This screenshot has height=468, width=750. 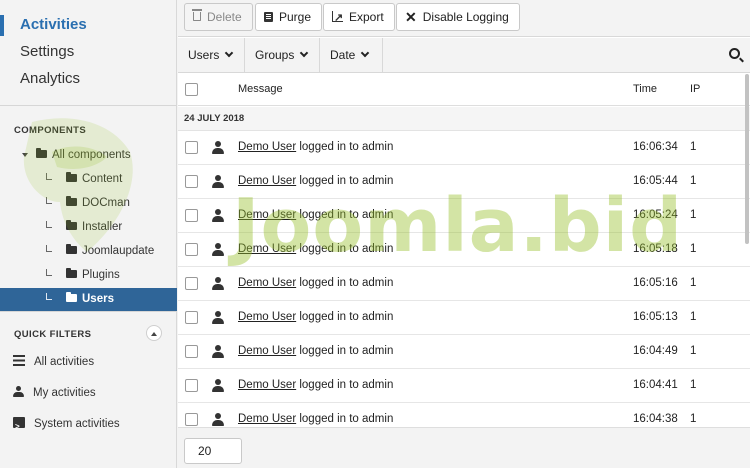 I want to click on column-header-ip: IP, so click(x=695, y=89).